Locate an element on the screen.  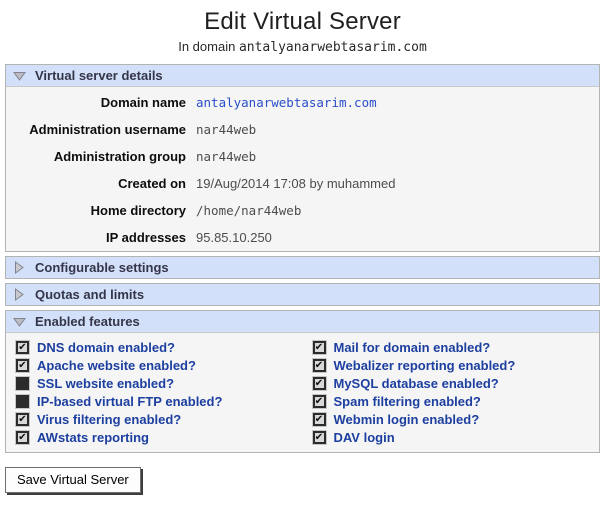
feature-row: DNS domain enabled? is located at coordinates (154, 347).